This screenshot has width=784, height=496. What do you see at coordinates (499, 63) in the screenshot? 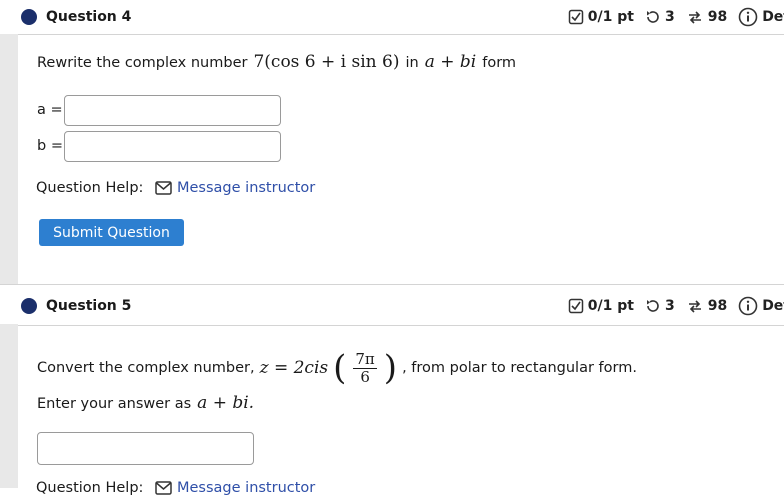
I see `prompt-end: form` at bounding box center [499, 63].